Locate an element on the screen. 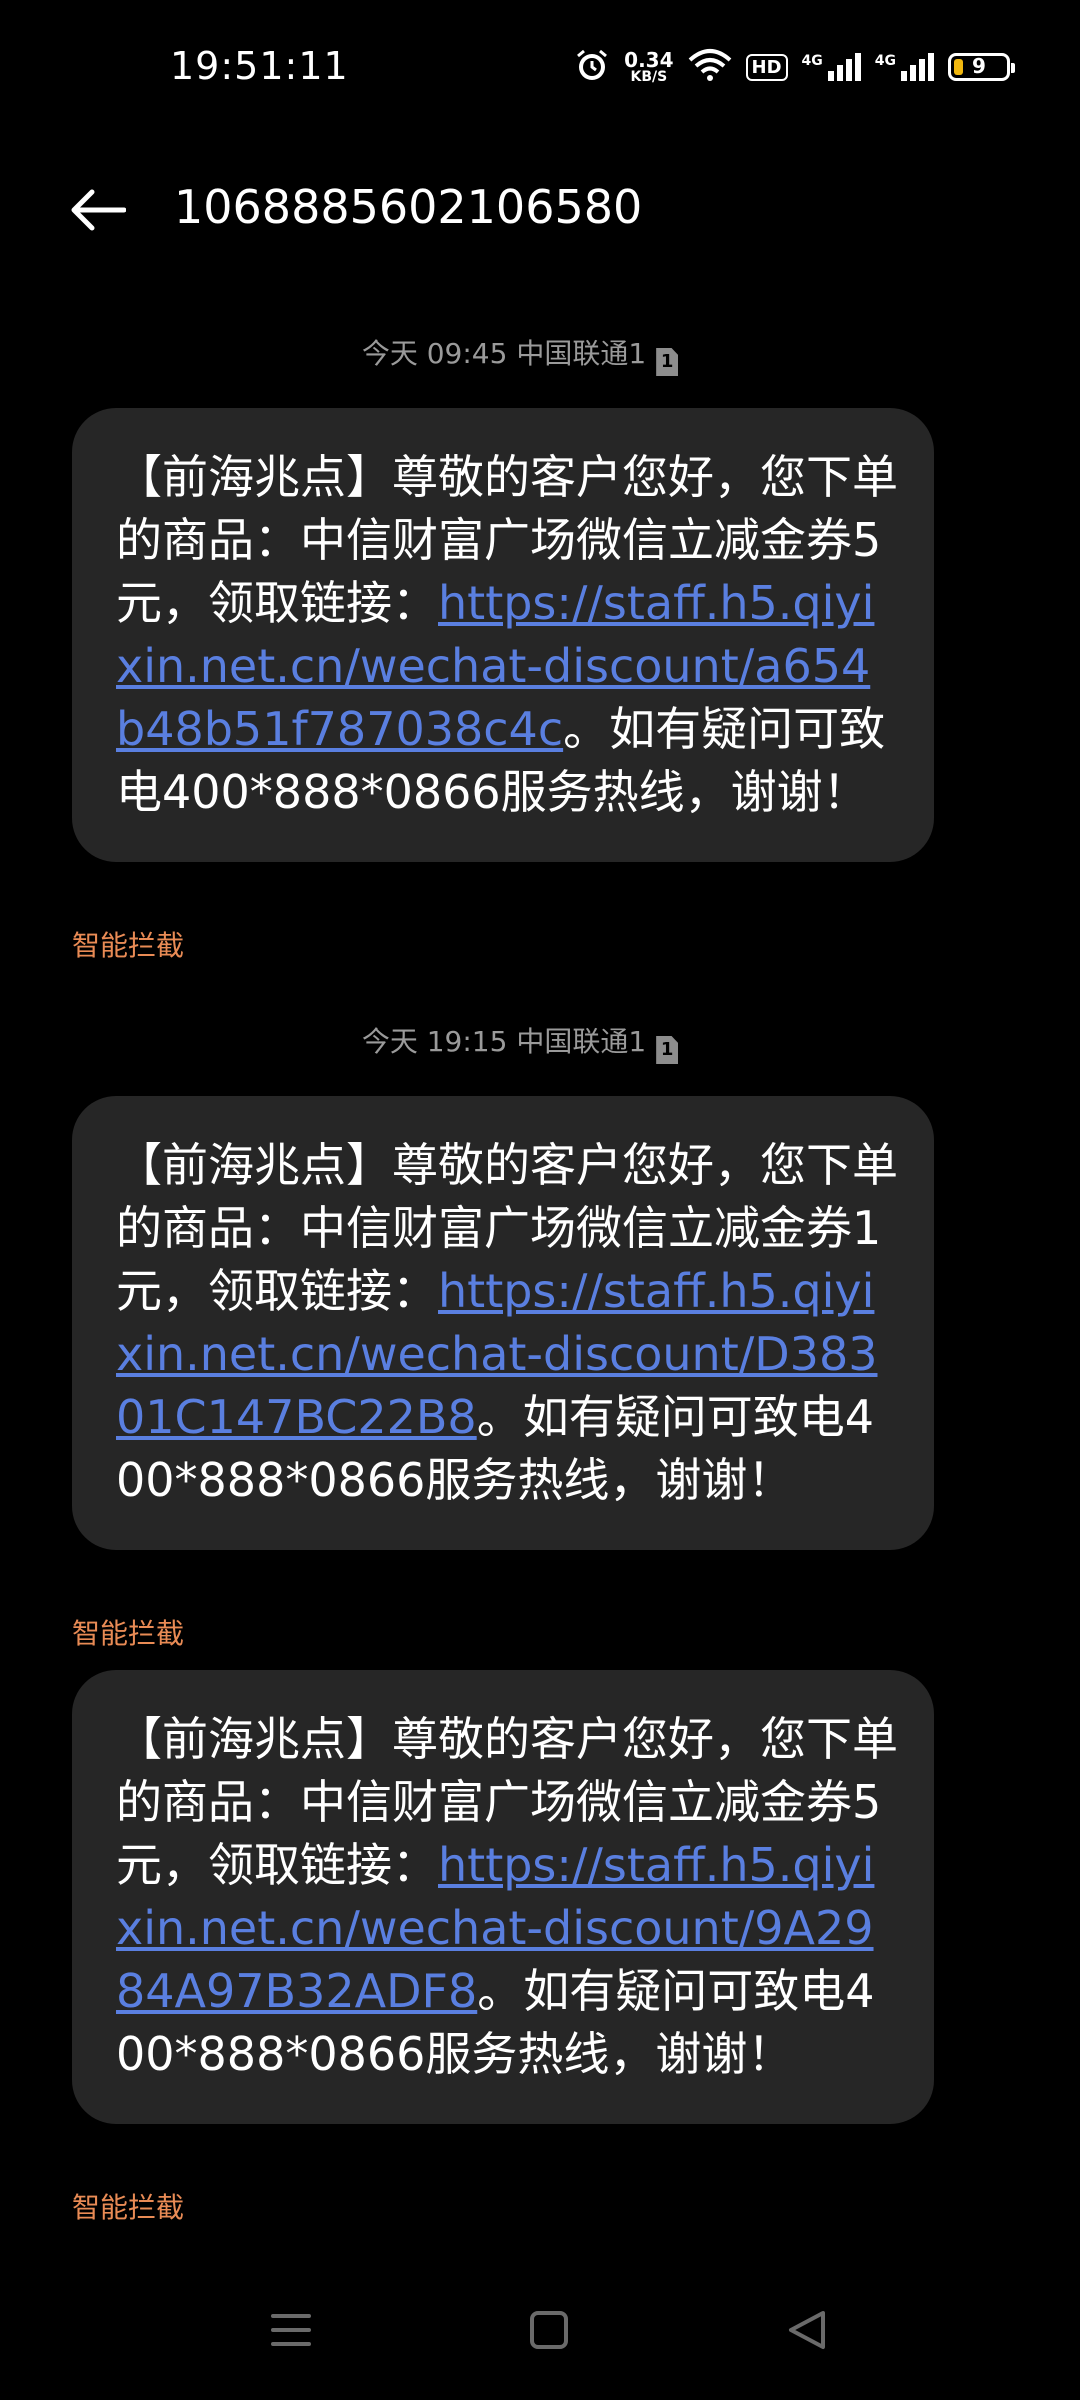  signal-icon: 4G is located at coordinates (831, 67).